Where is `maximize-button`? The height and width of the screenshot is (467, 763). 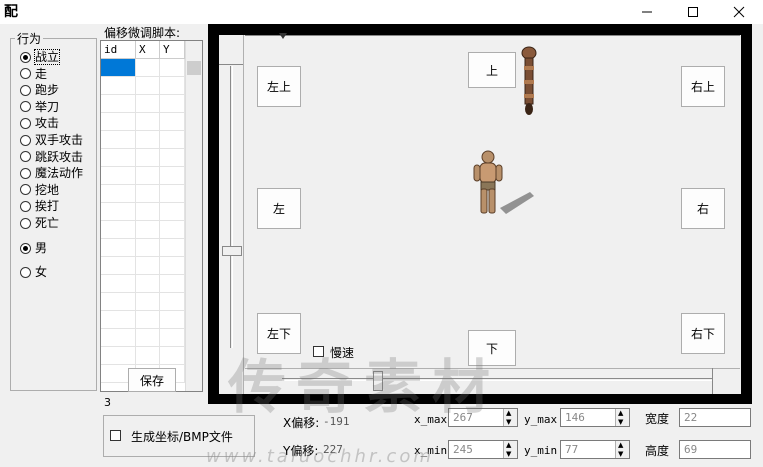
maximize-button is located at coordinates (693, 12).